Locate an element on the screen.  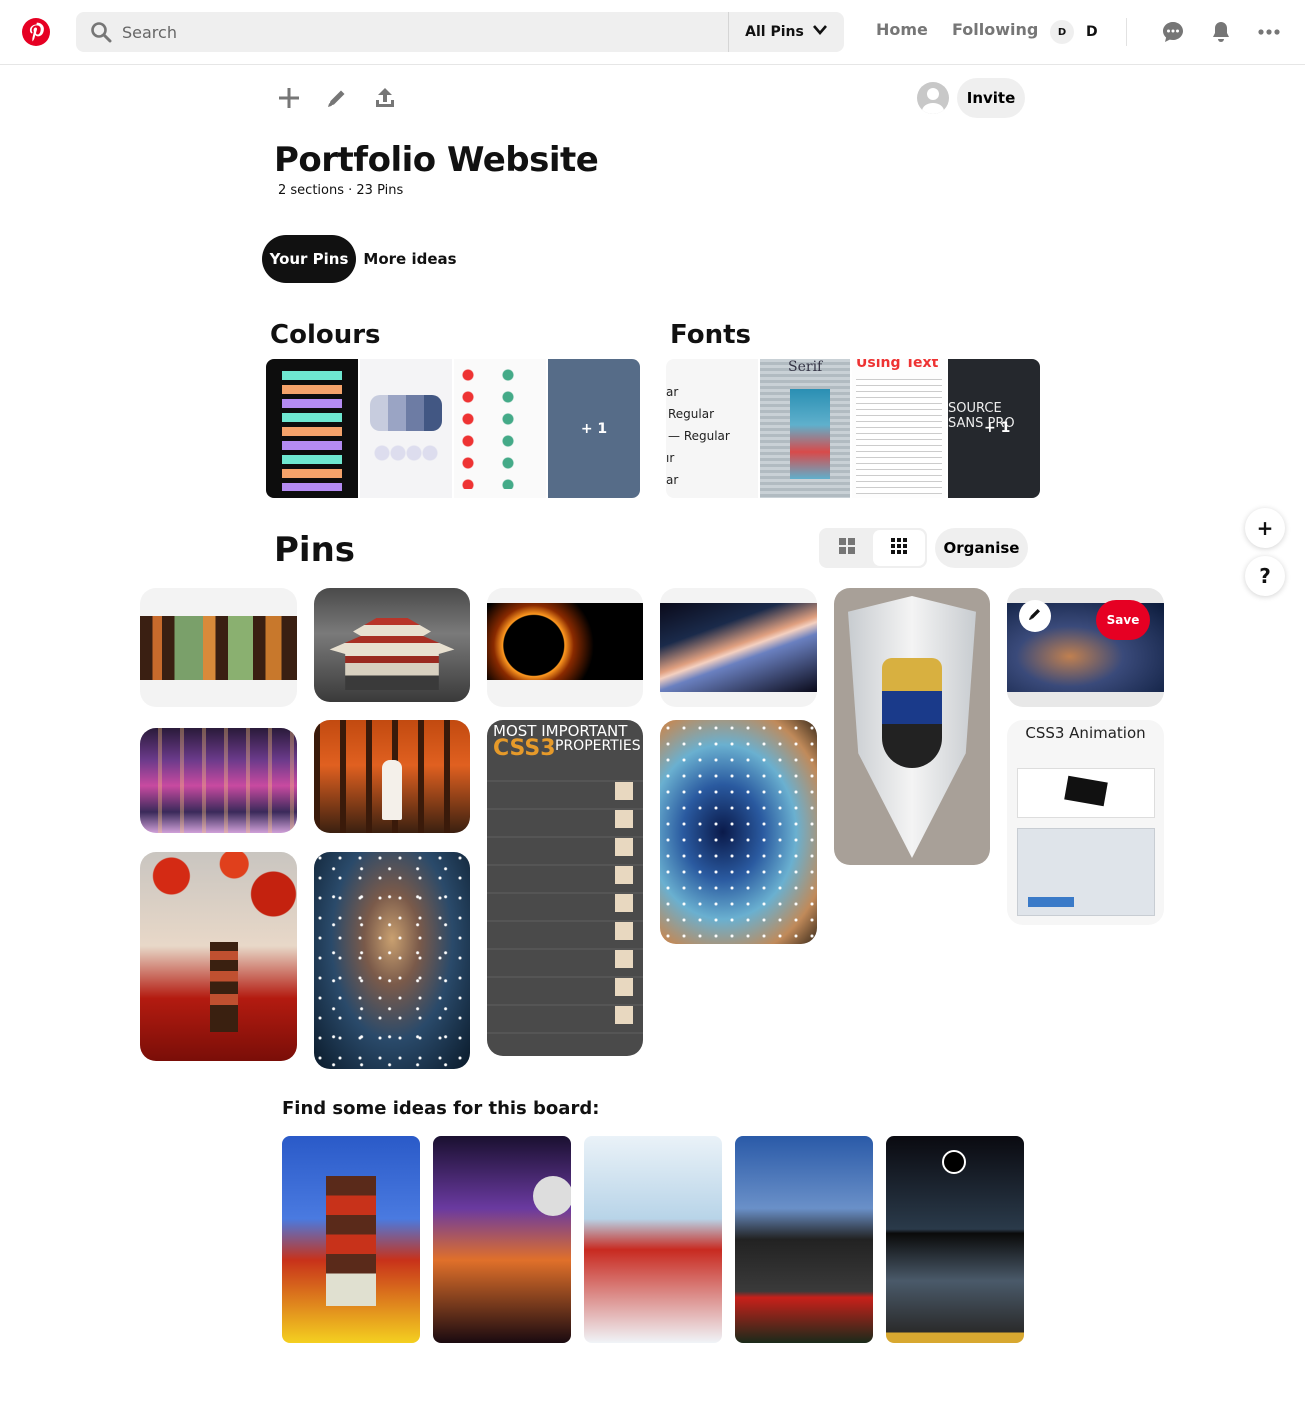
section-preview-image: SOURCE SANS PRO + 1 is located at coordinates (994, 428).